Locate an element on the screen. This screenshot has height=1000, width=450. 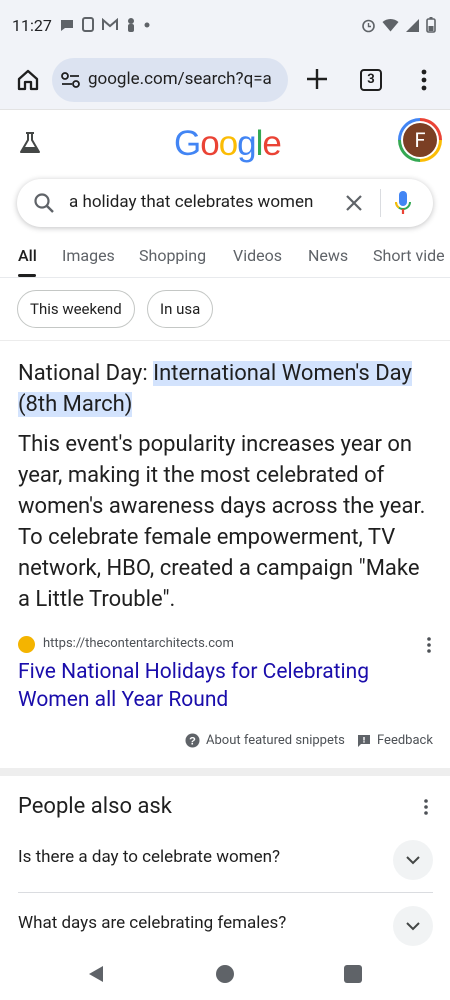
tab-images: Images is located at coordinates (88, 255).